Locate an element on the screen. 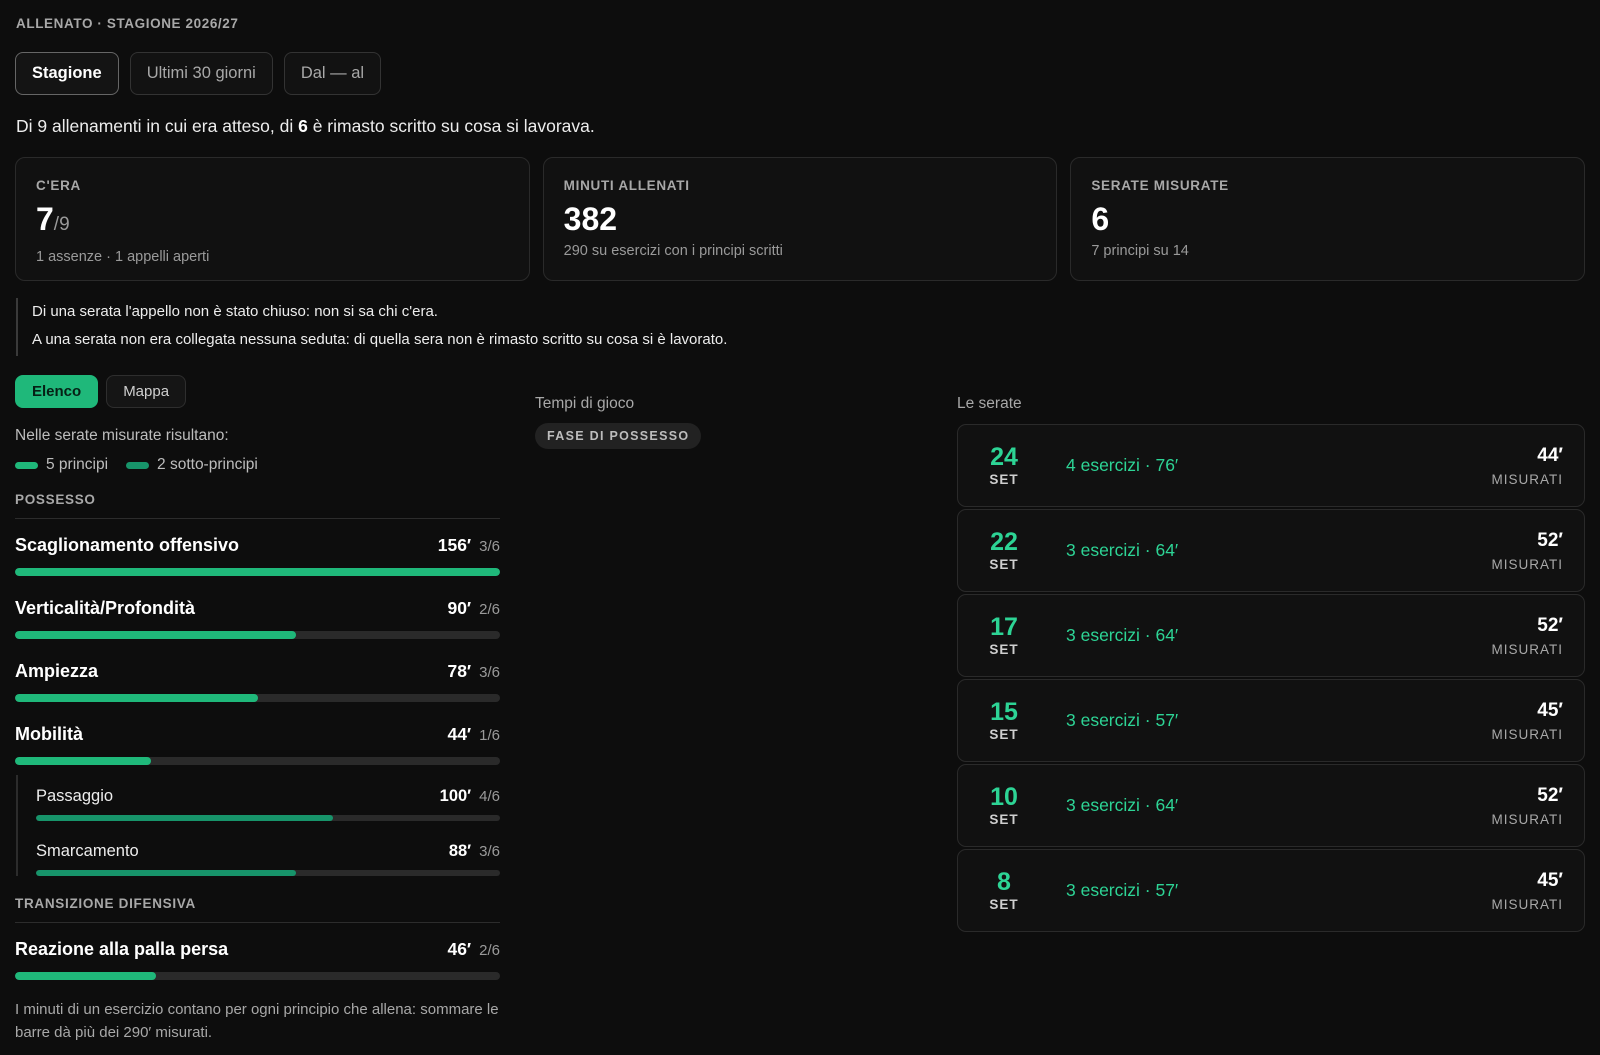 This screenshot has height=1055, width=1600. principle-name: Reazione alla palla persa is located at coordinates (122, 949).